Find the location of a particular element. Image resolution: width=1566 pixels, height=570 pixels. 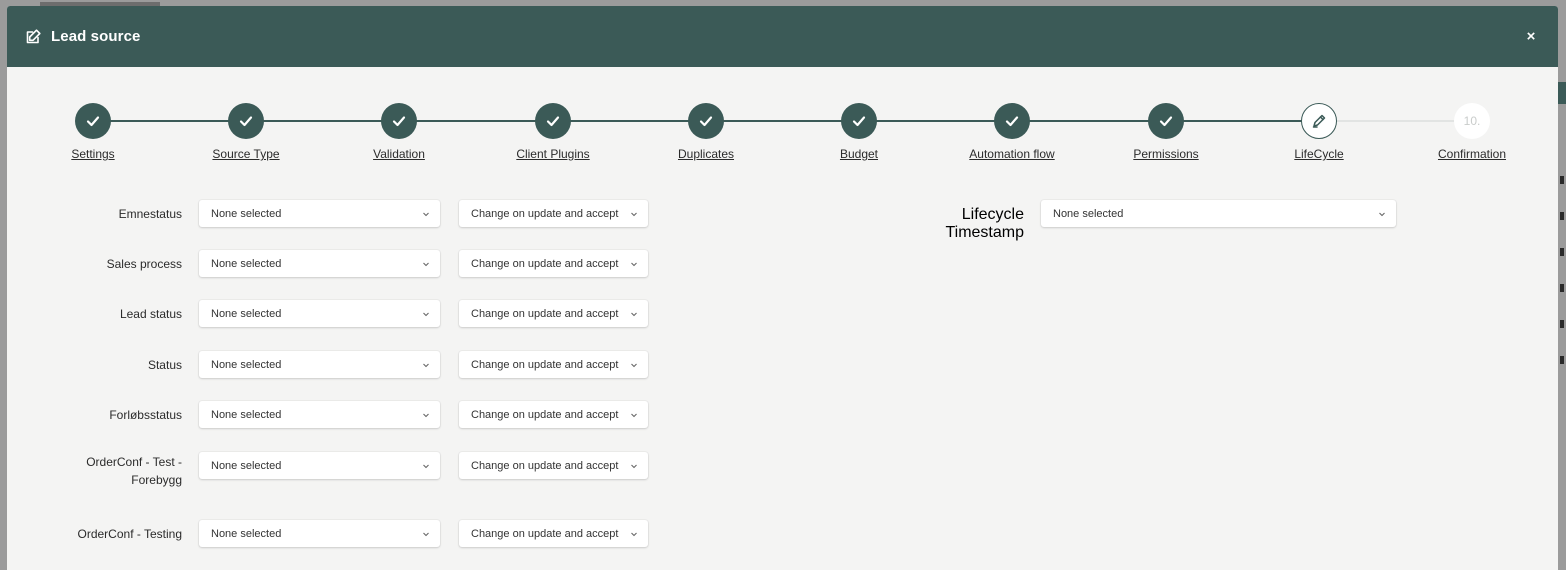

step-label: LifeCycle is located at coordinates (1319, 154).